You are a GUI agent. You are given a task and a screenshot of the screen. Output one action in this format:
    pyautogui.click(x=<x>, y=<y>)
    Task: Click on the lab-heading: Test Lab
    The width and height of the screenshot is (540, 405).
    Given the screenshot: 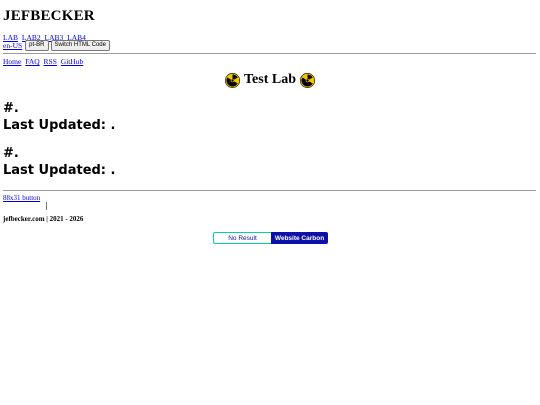 What is the action you would take?
    pyautogui.click(x=270, y=80)
    